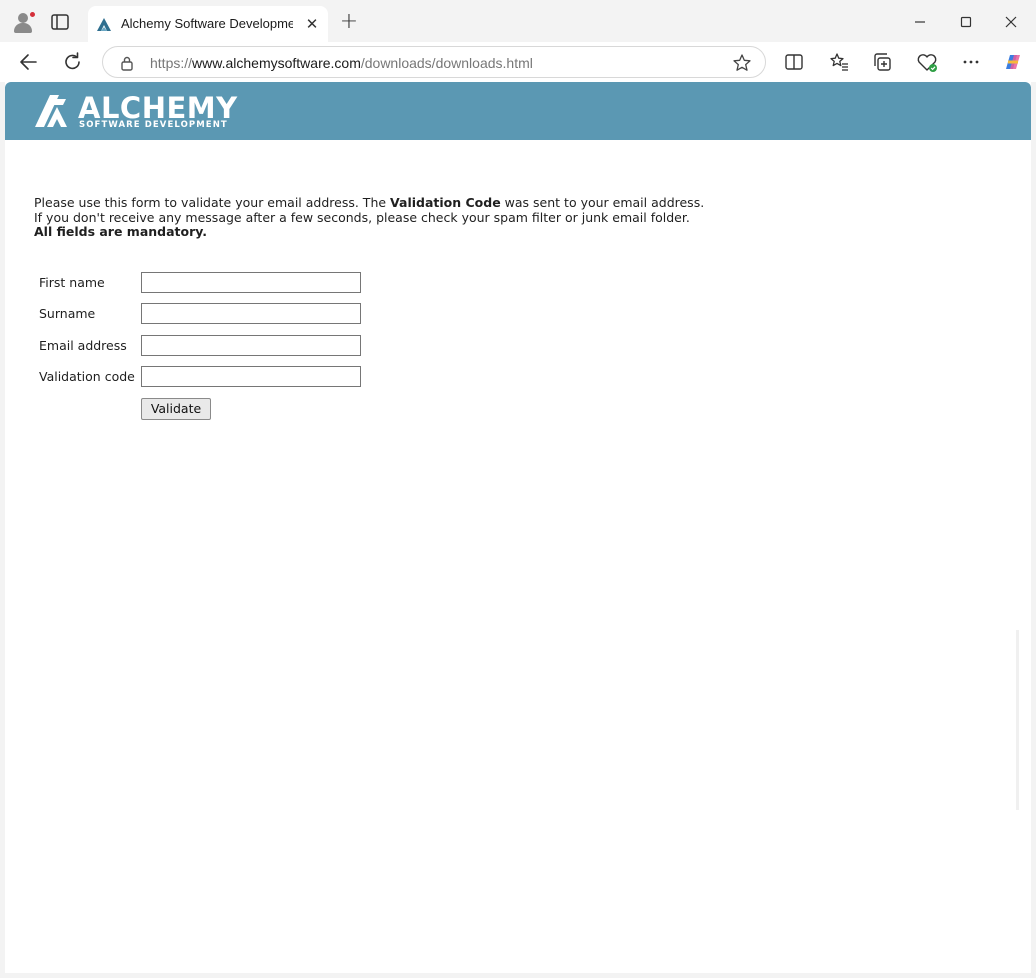 The image size is (1036, 978). Describe the element at coordinates (1017, 720) in the screenshot. I see `scrollbar` at that location.